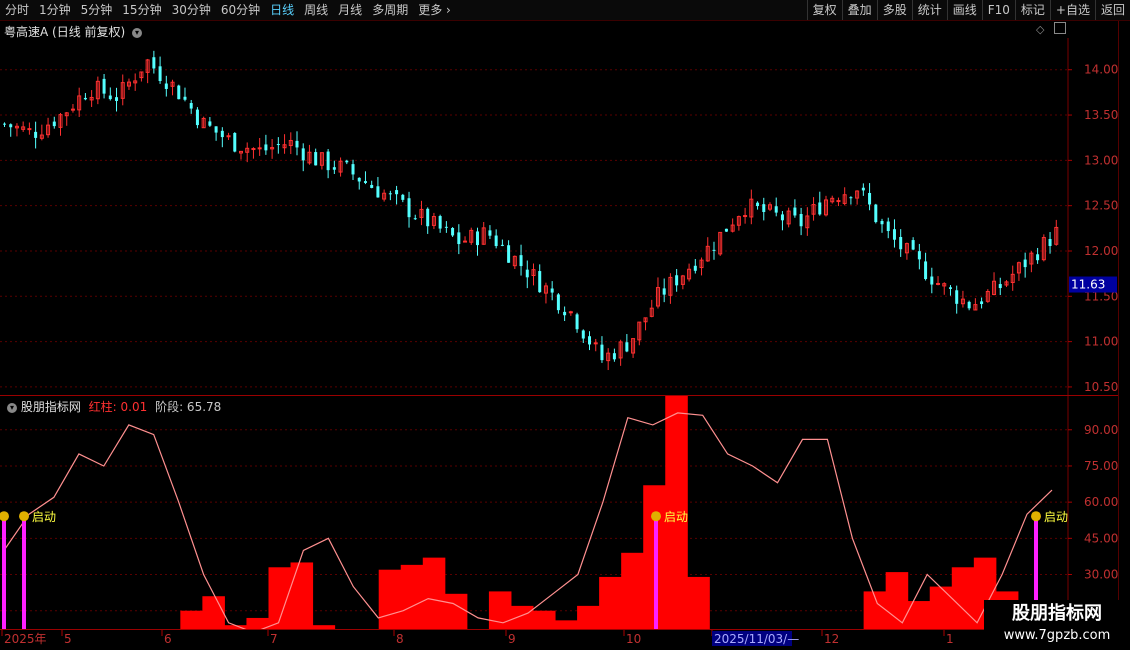 The width and height of the screenshot is (1130, 650). What do you see at coordinates (859, 10) in the screenshot?
I see `toolbar-button-1: 叠加` at bounding box center [859, 10].